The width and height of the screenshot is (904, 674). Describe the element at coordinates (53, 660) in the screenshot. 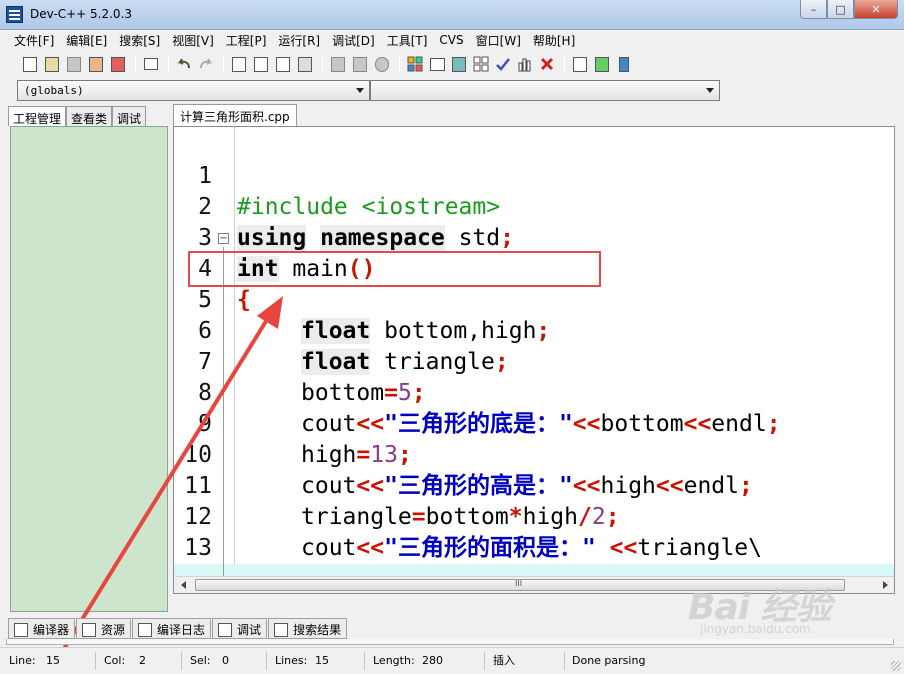

I see `status-line-value: 15` at that location.